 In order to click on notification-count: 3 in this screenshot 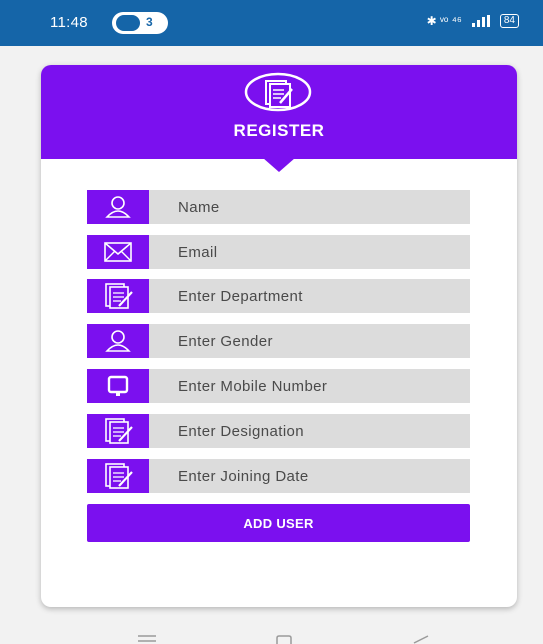, I will do `click(149, 22)`.